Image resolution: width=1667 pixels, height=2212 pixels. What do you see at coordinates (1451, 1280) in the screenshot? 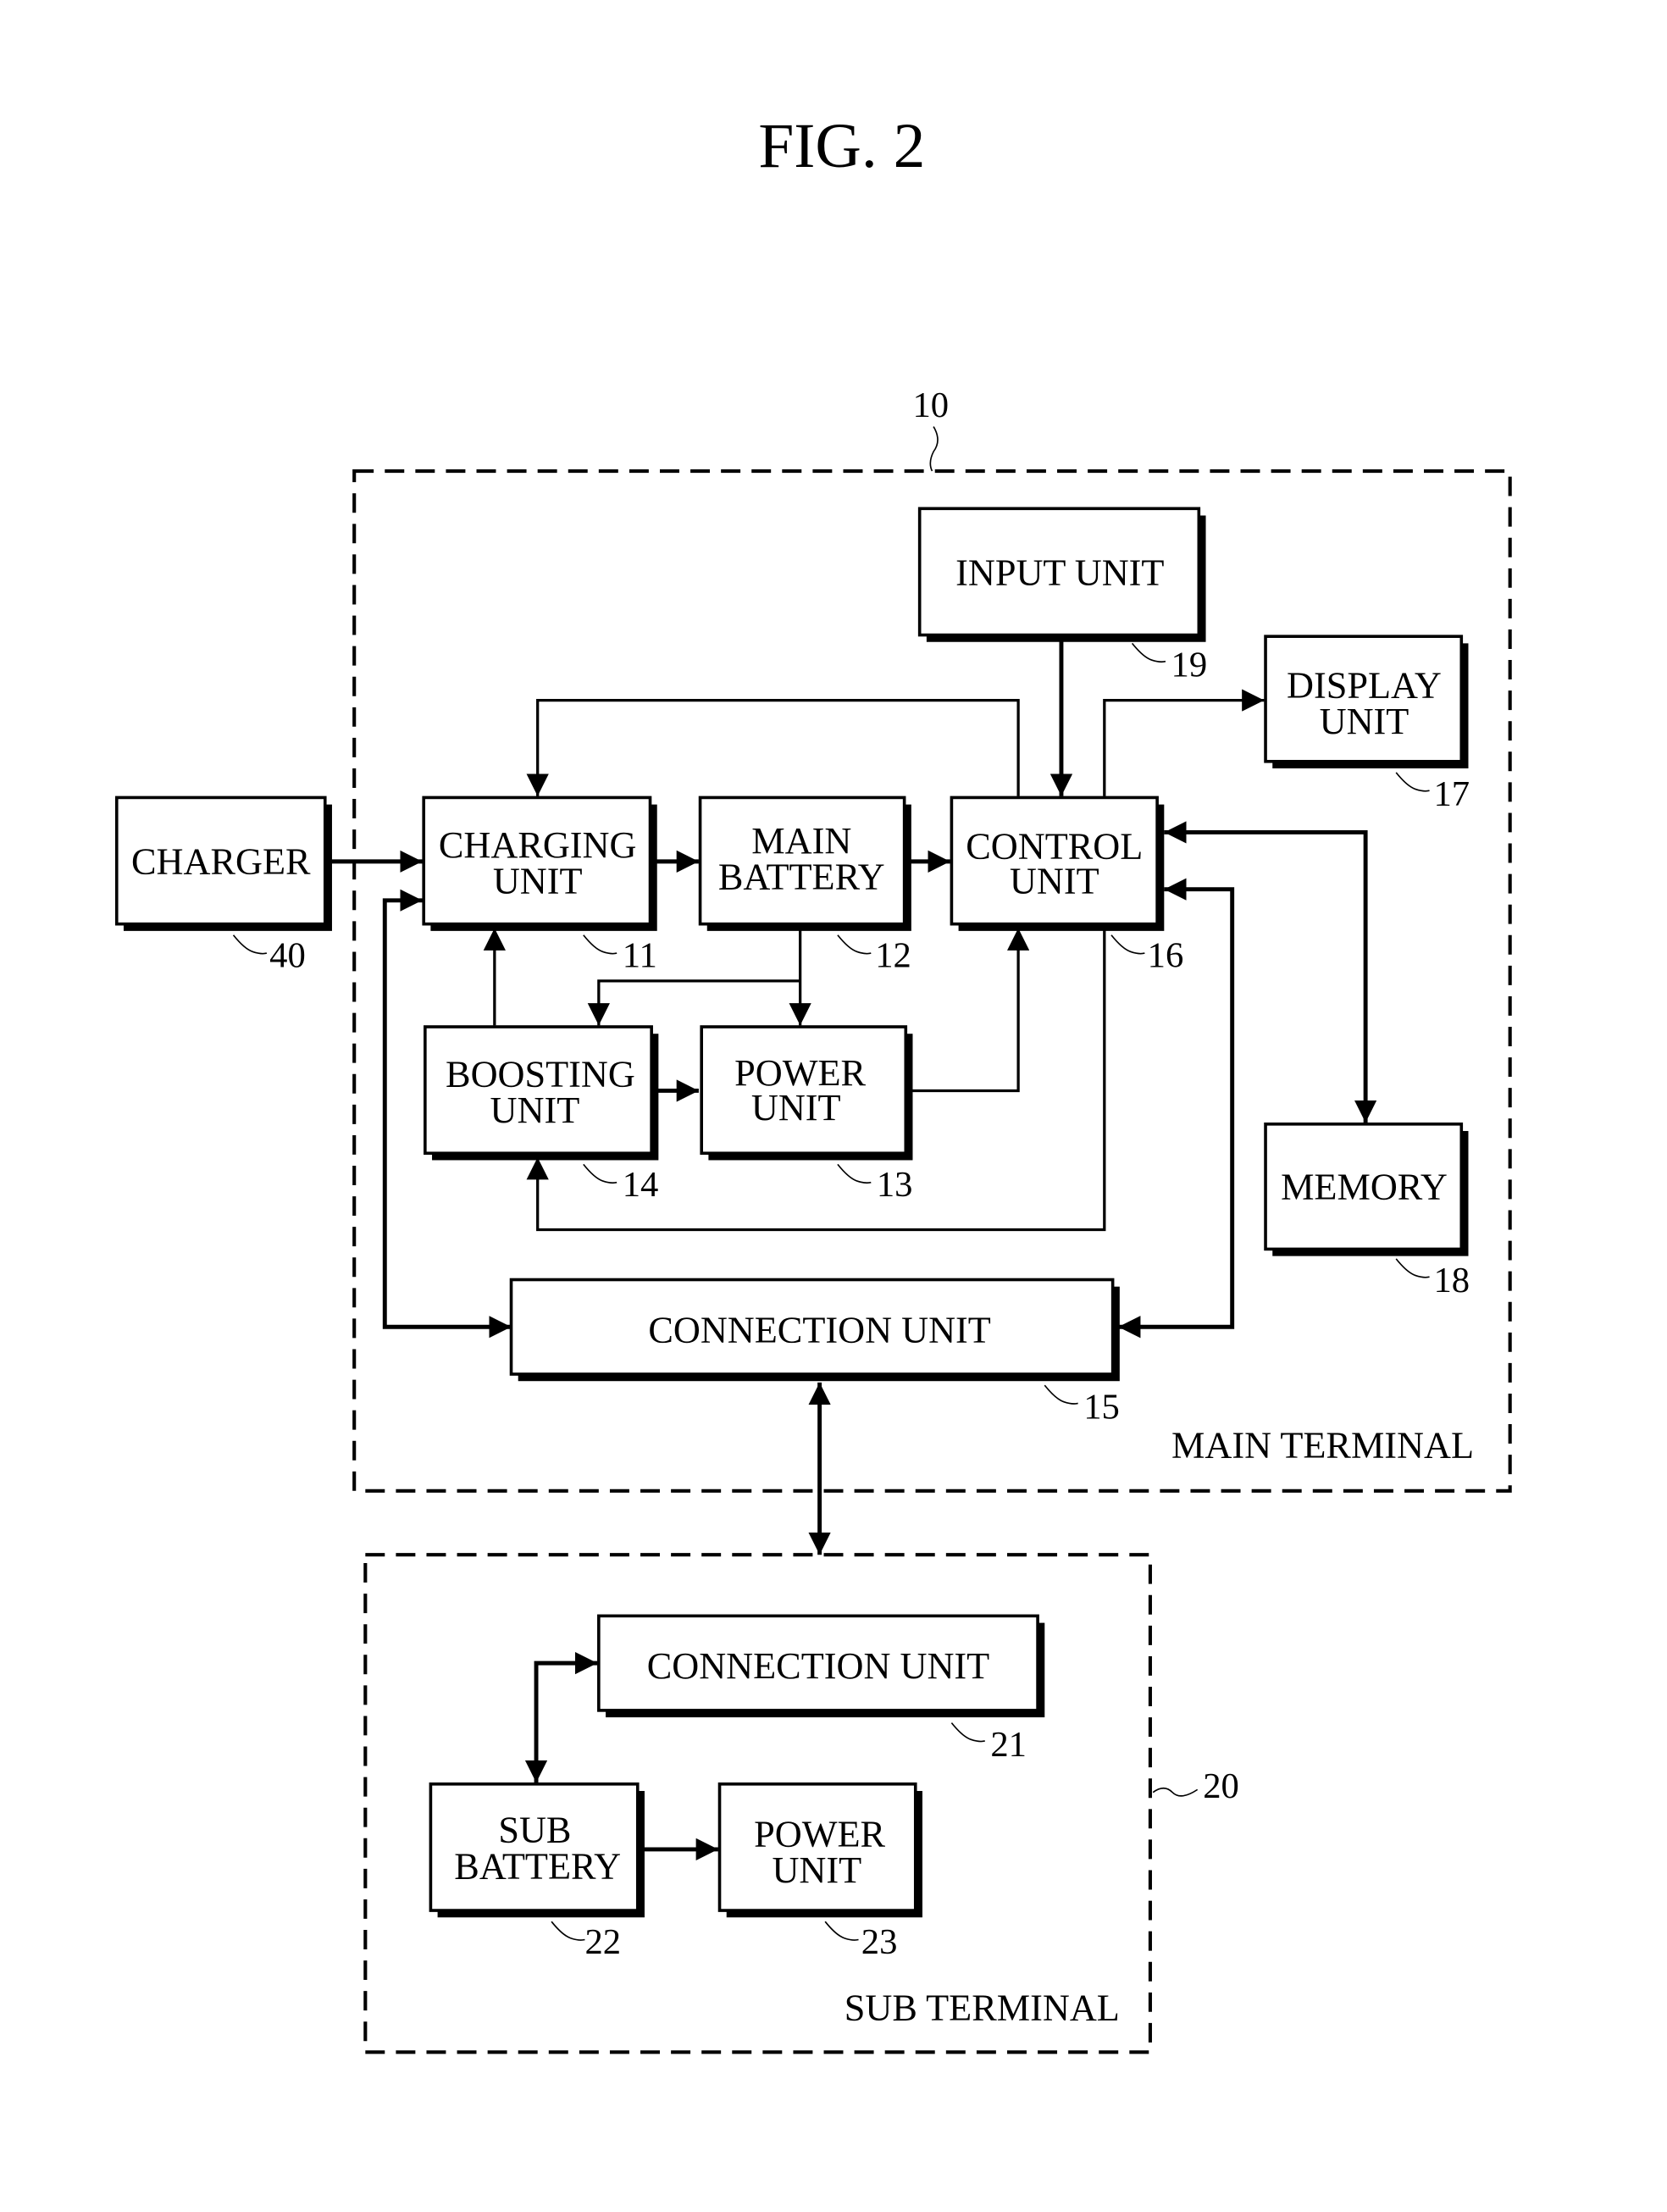
I see `block-ref: 18` at bounding box center [1451, 1280].